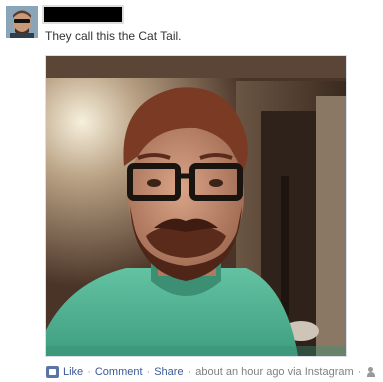 The height and width of the screenshot is (382, 383). What do you see at coordinates (168, 372) in the screenshot?
I see `share-link: Share` at bounding box center [168, 372].